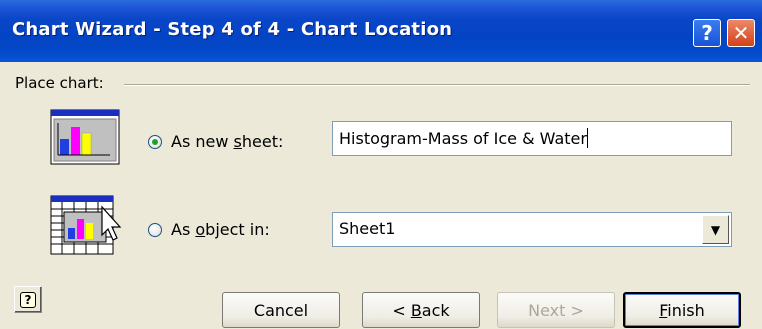 This screenshot has width=762, height=329. Describe the element at coordinates (202, 141) in the screenshot. I see `label-text: As new` at that location.